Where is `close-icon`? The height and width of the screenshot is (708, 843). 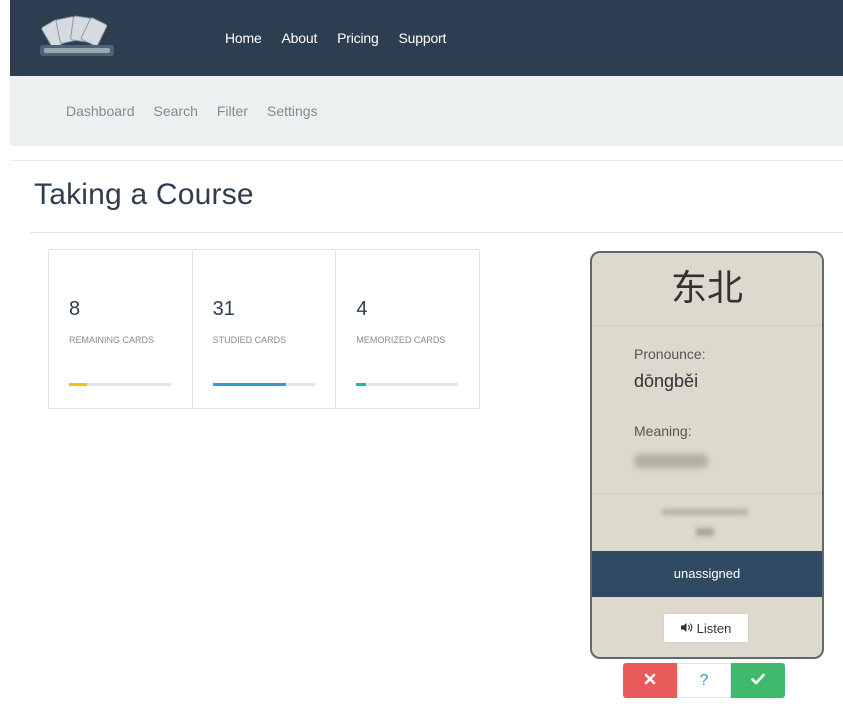
close-icon is located at coordinates (650, 681).